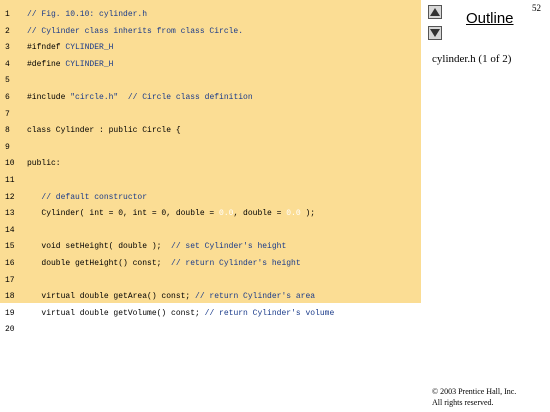 The image size is (550, 412). What do you see at coordinates (210, 181) in the screenshot?
I see `code-line: 11` at bounding box center [210, 181].